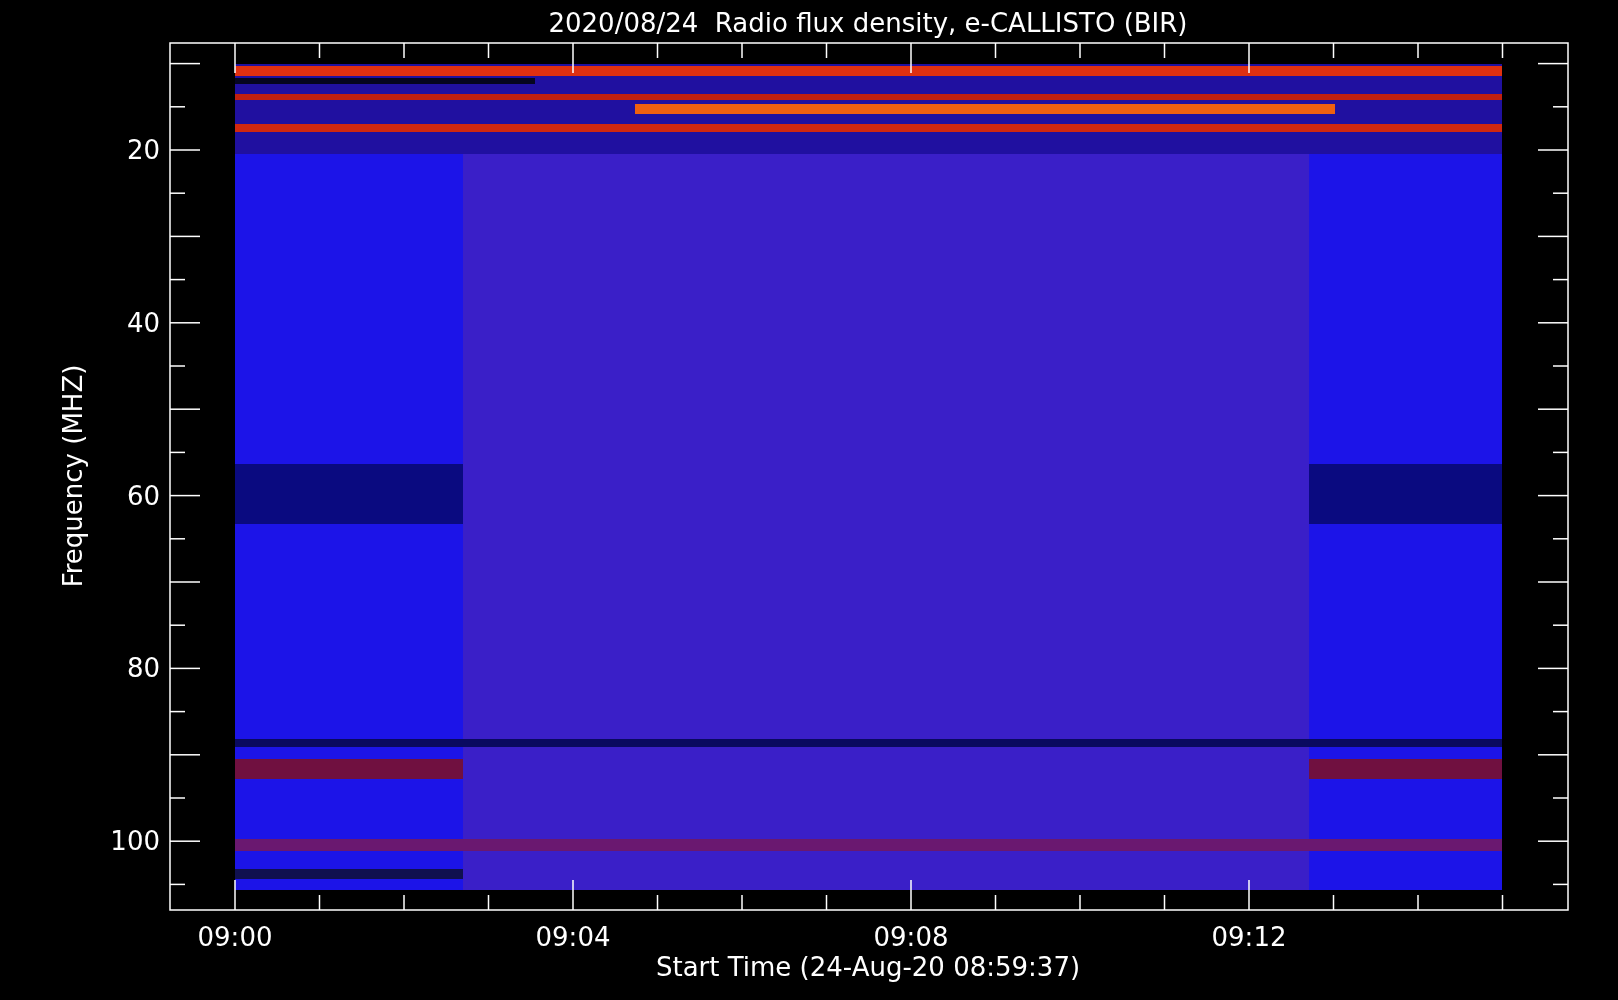 This screenshot has height=1000, width=1618. Describe the element at coordinates (911, 937) in the screenshot. I see `x-tick-label: 09:08` at that location.